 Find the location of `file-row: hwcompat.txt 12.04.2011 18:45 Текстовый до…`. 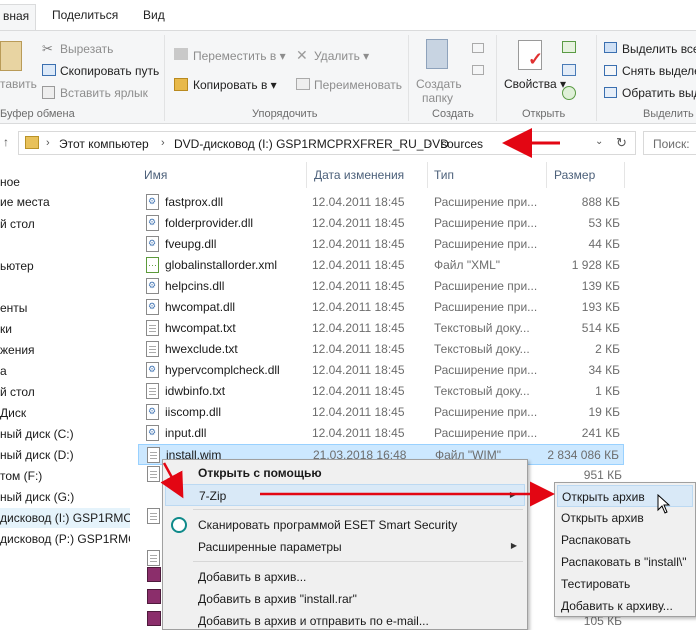

file-row: hwcompat.txt 12.04.2011 18:45 Текстовый до… is located at coordinates (381, 328).